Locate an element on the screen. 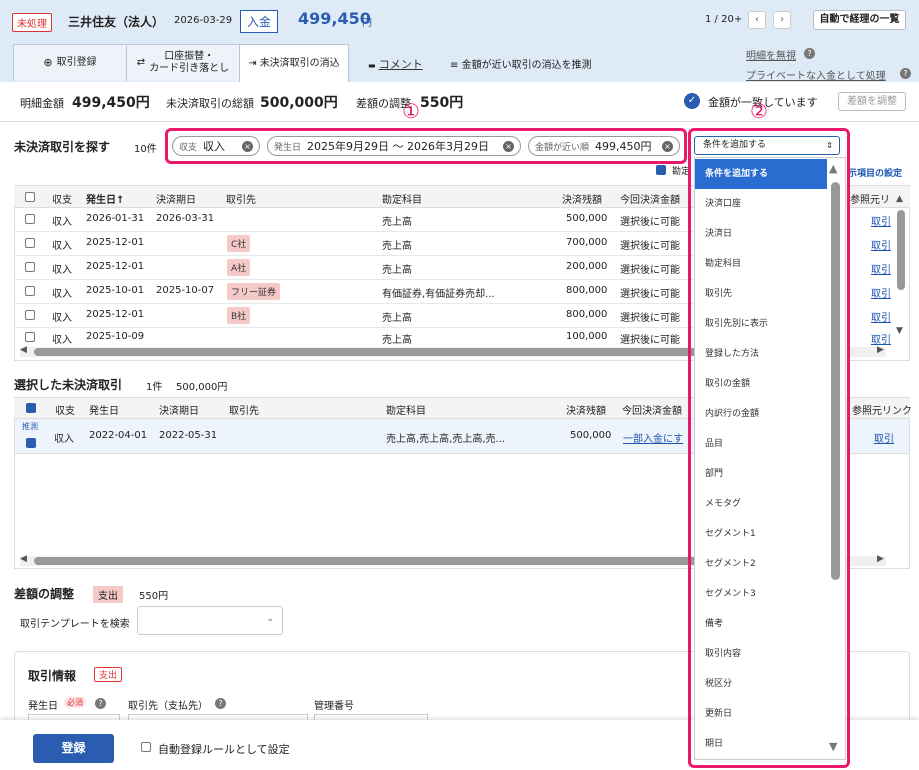  cell-due: 2026-03-31 is located at coordinates (185, 218).